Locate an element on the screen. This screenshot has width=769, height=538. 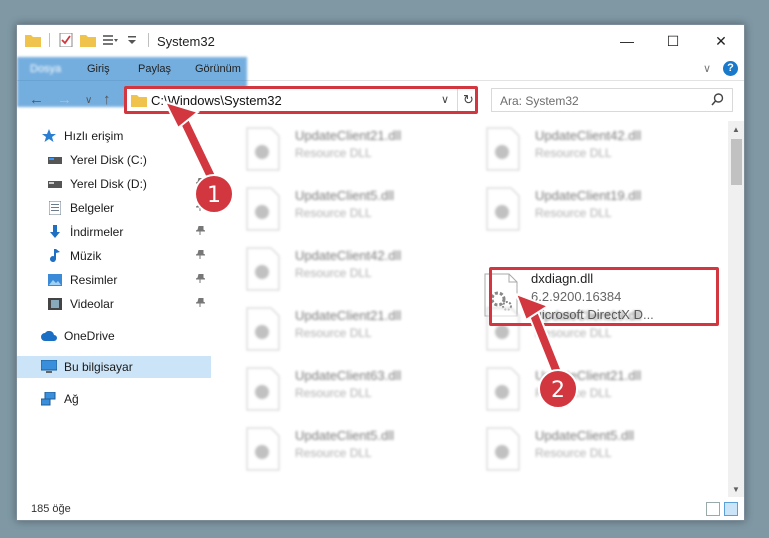
close-button: ✕ is located at coordinates (721, 41).